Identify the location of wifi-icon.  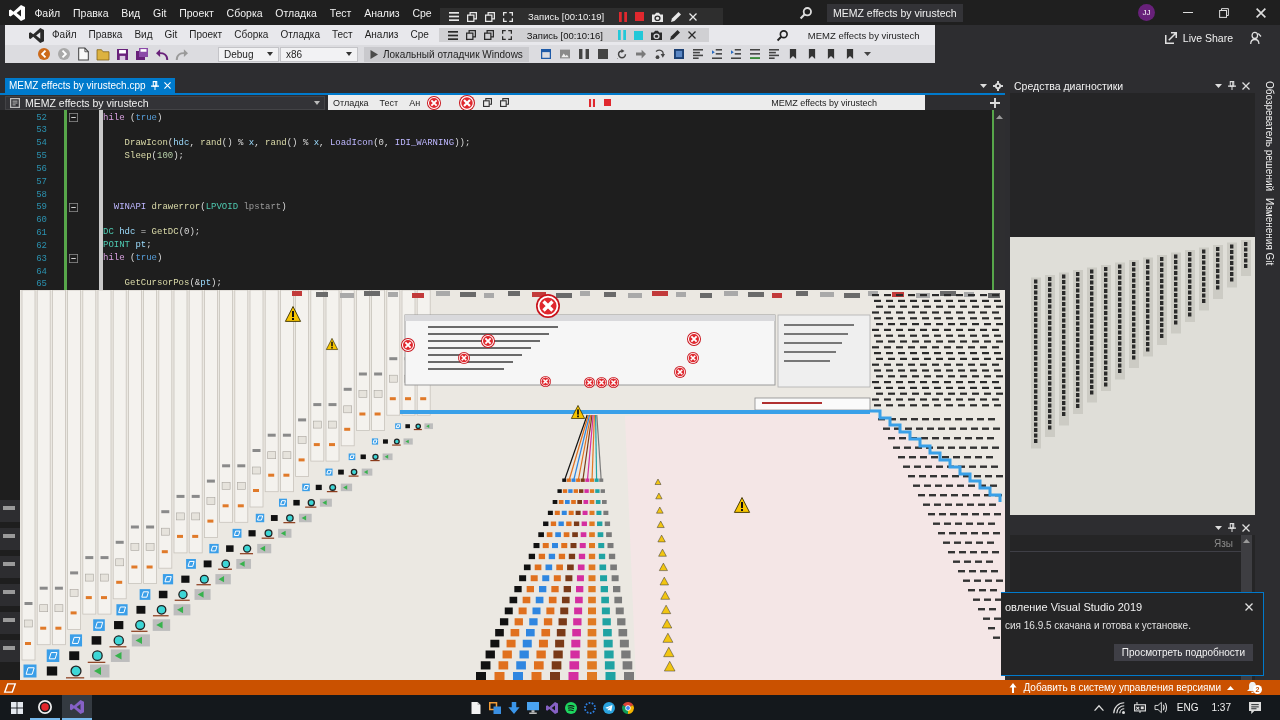
(1118, 707).